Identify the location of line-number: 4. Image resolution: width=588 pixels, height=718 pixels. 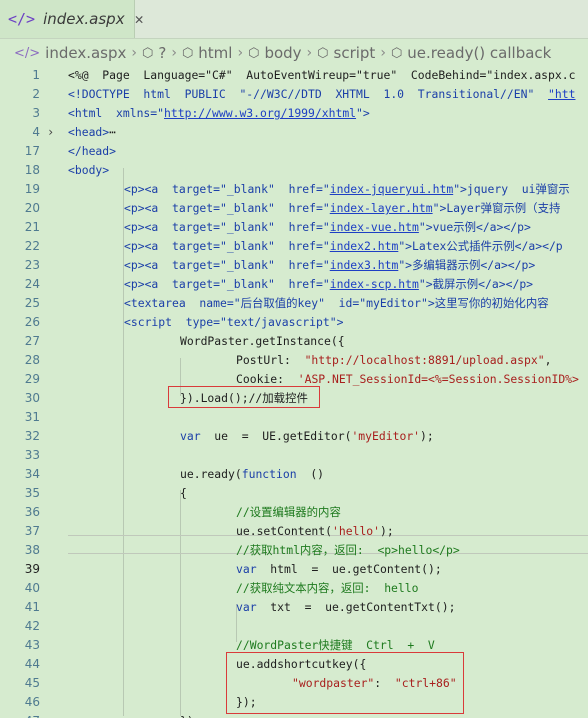
(36, 132).